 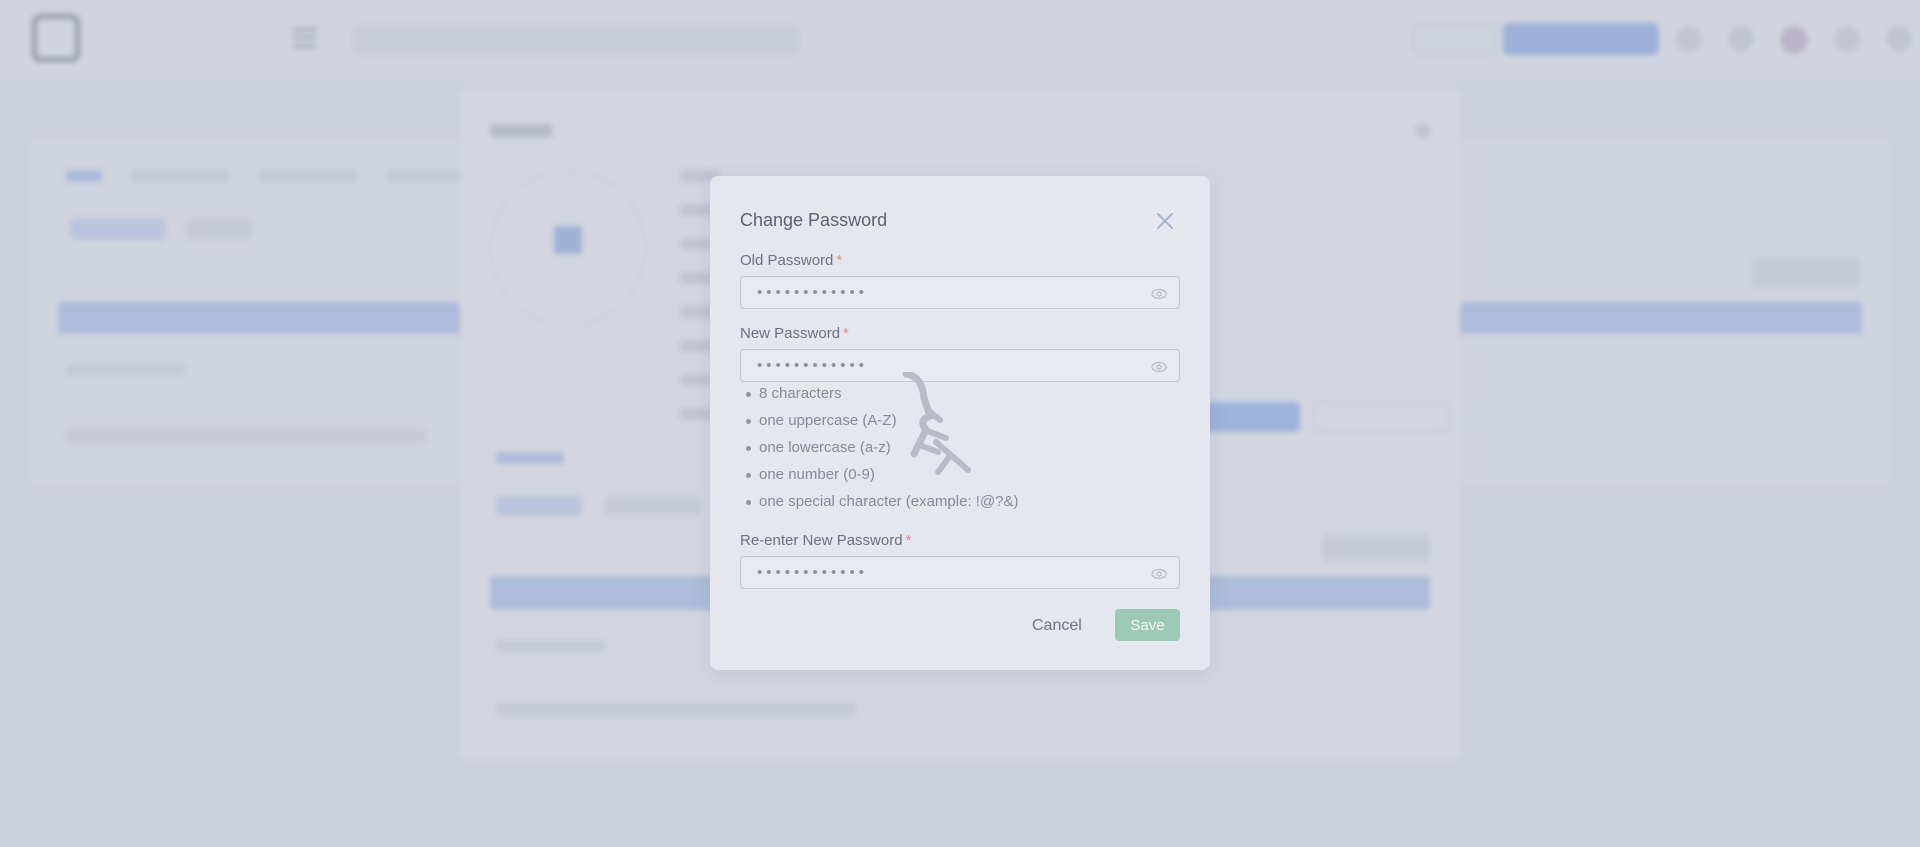 I want to click on password-rule-text: 8 characters, so click(x=800, y=393).